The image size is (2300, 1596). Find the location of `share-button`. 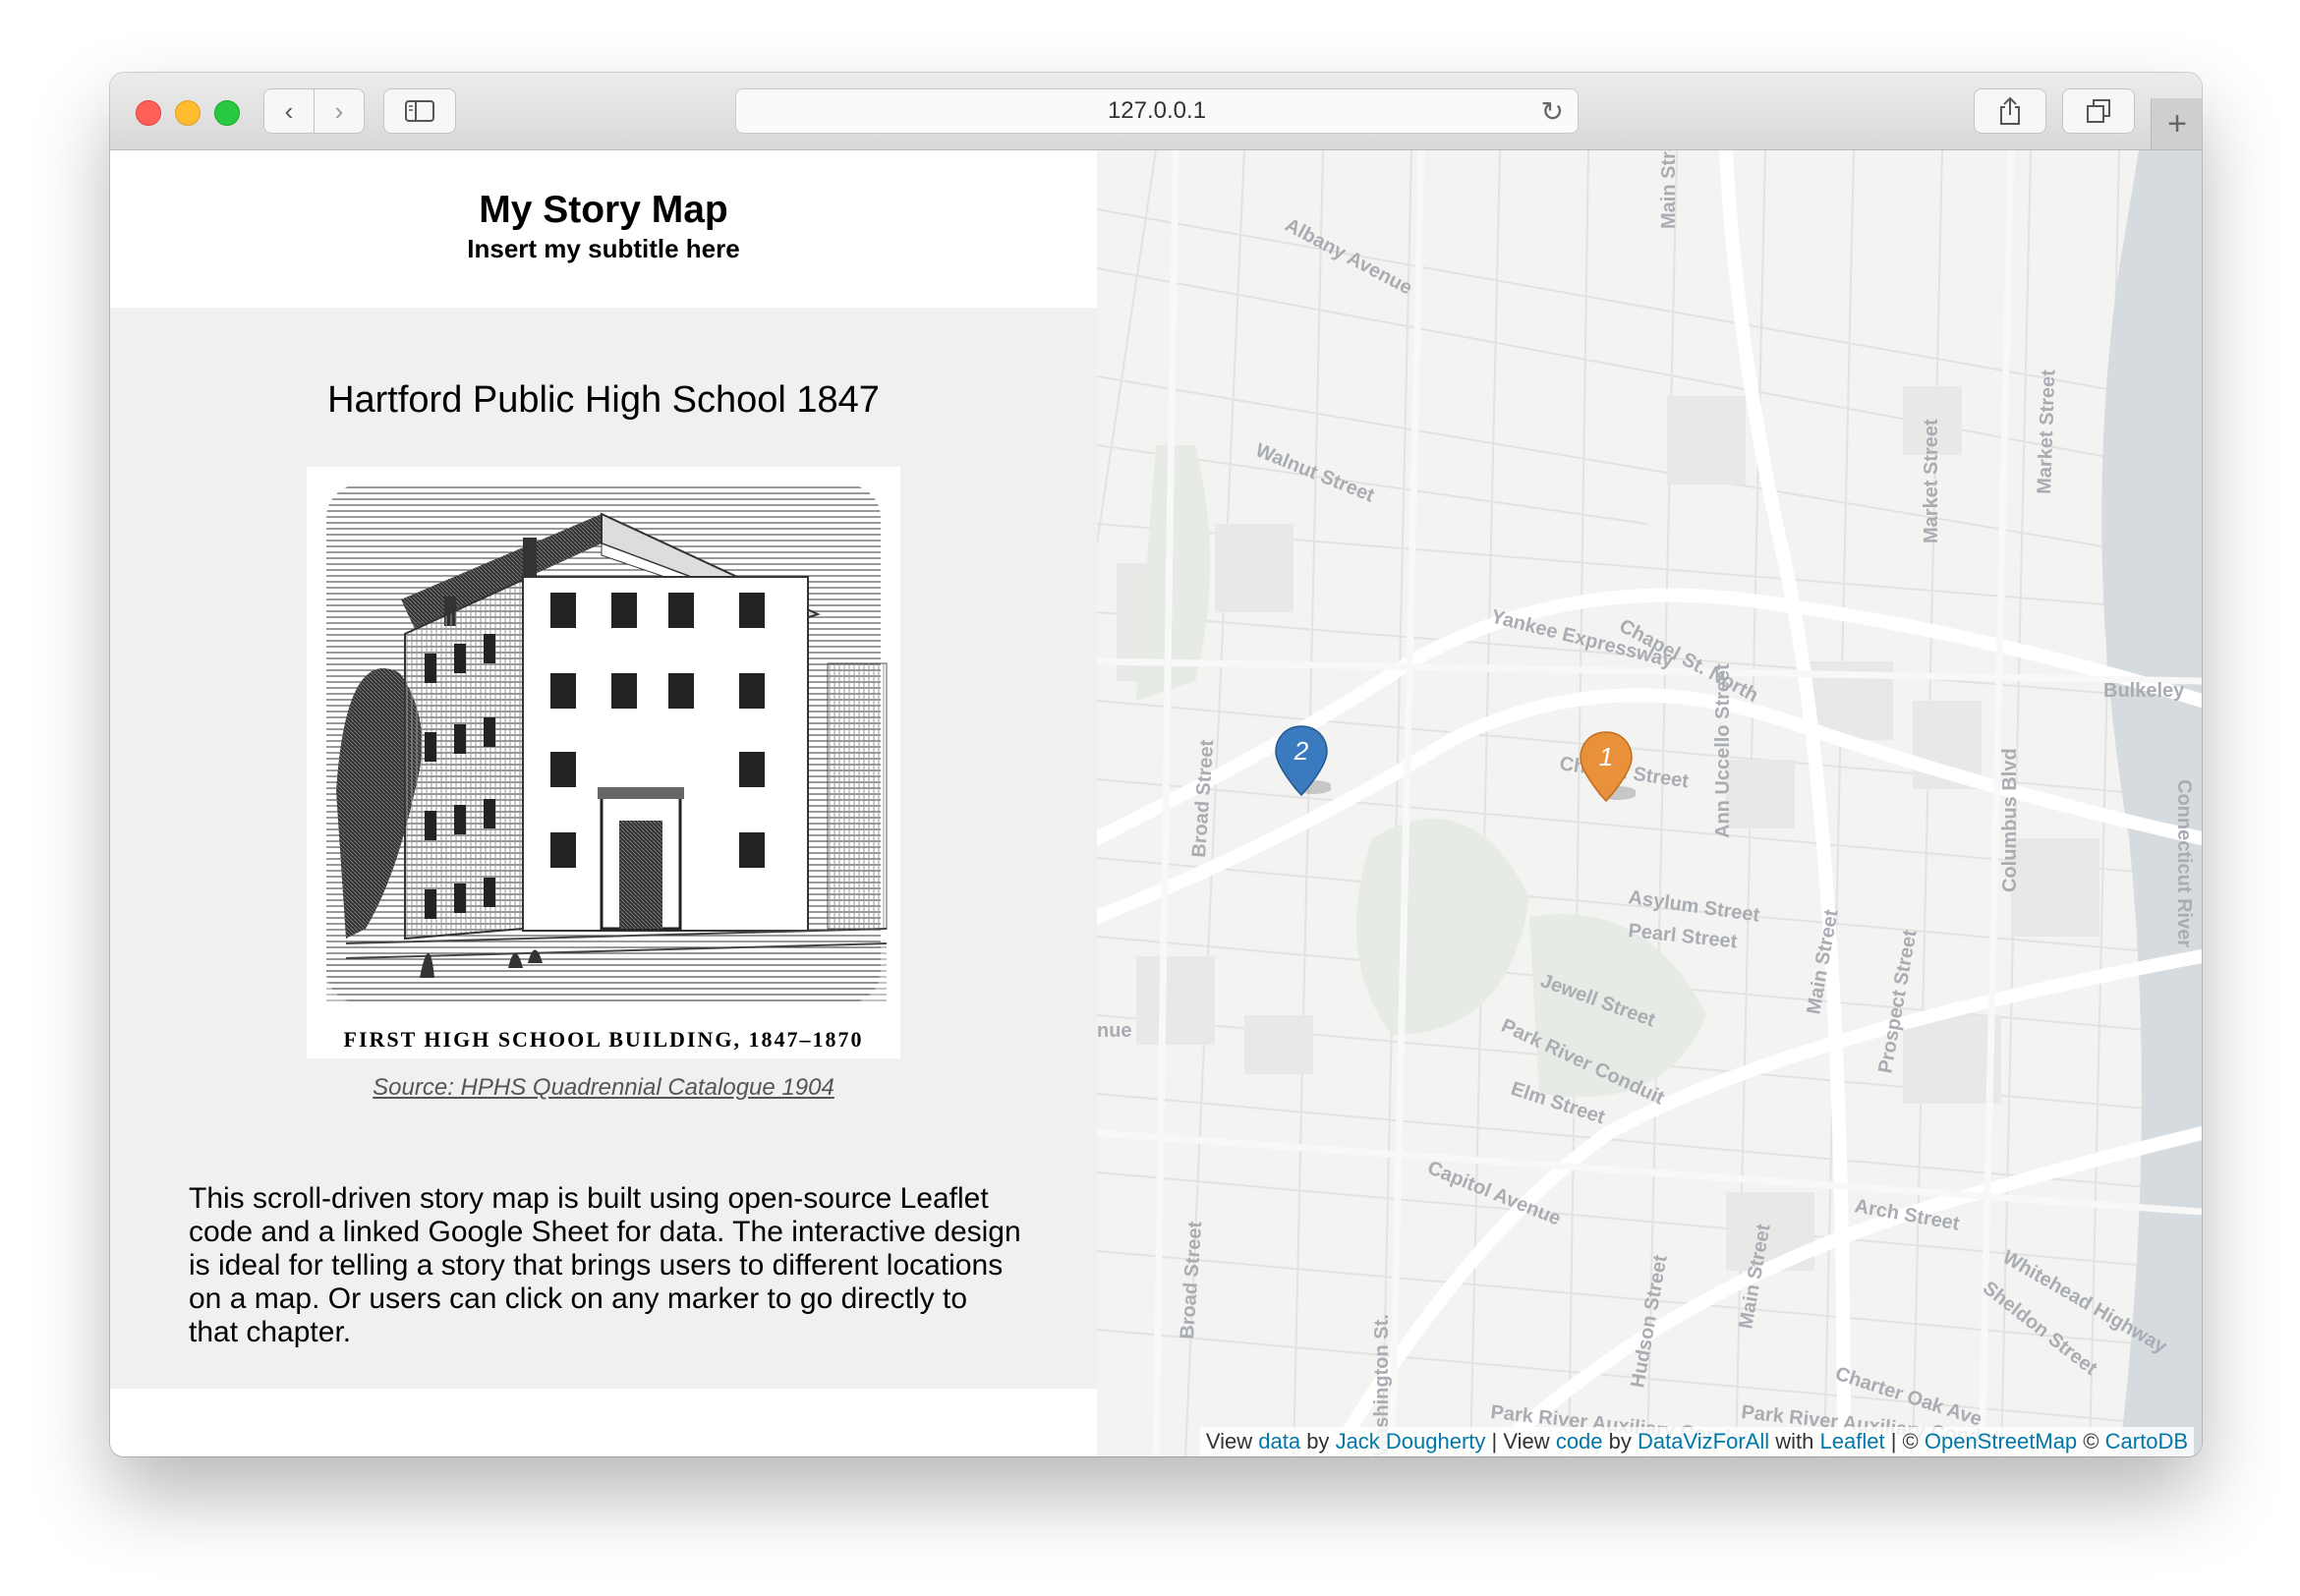

share-button is located at coordinates (2010, 111).